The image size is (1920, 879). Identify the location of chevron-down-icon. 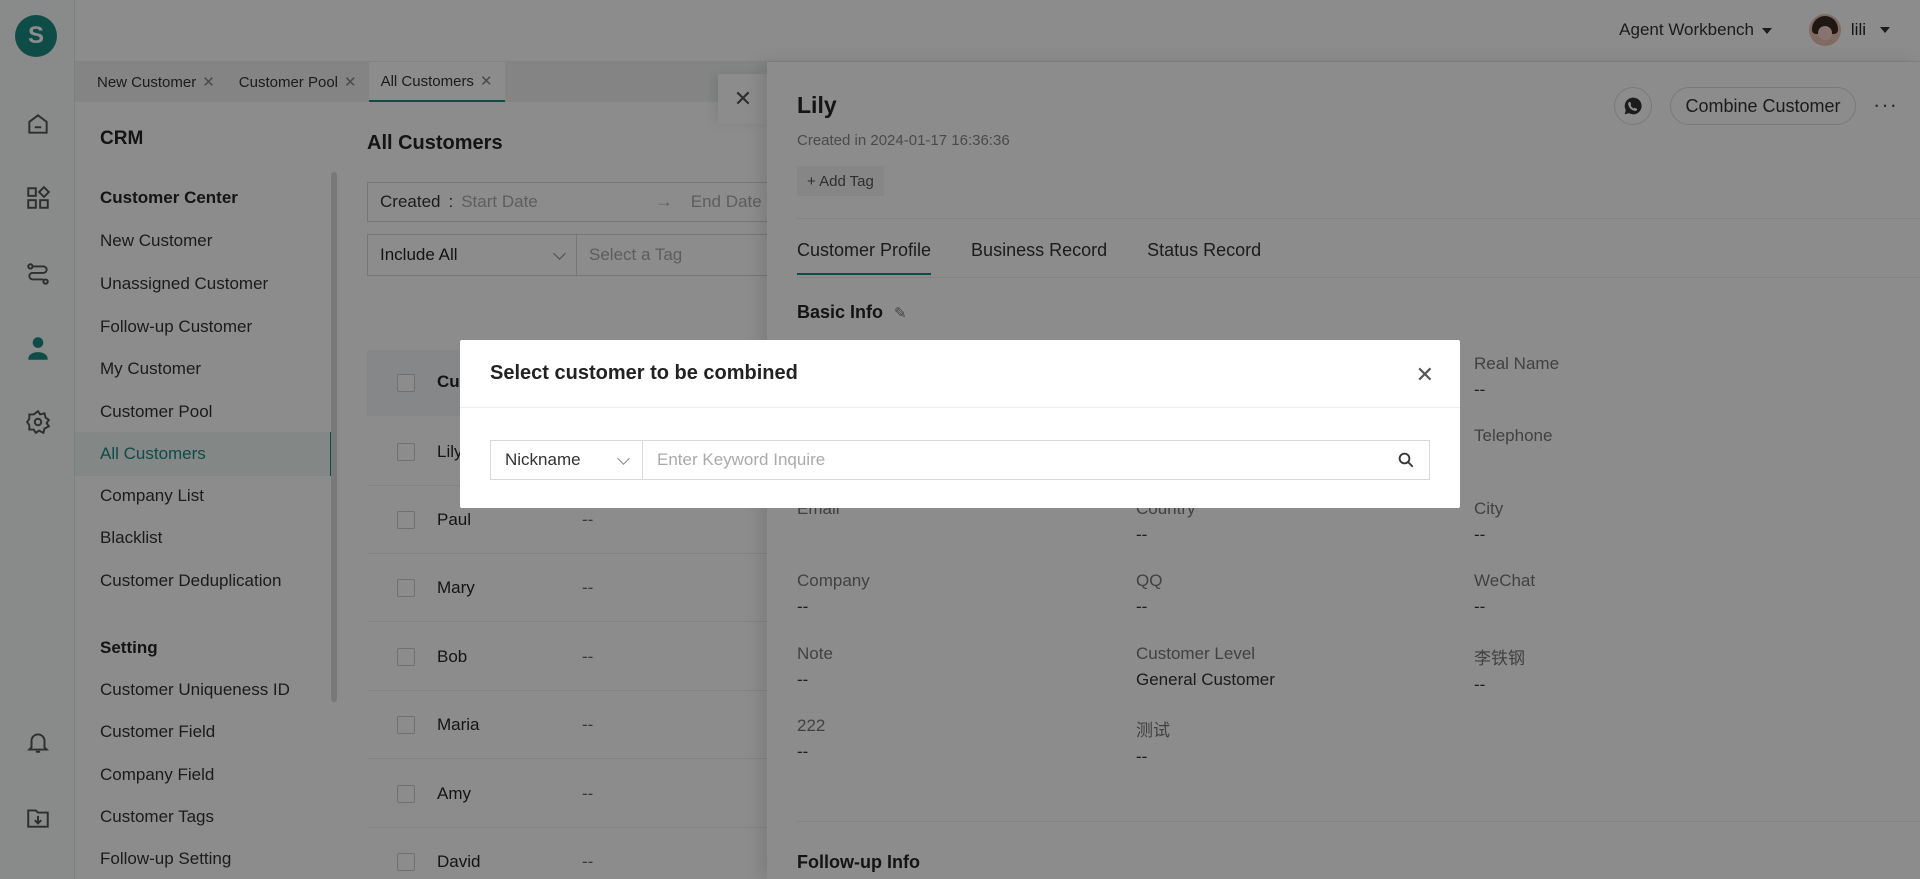
(623, 458).